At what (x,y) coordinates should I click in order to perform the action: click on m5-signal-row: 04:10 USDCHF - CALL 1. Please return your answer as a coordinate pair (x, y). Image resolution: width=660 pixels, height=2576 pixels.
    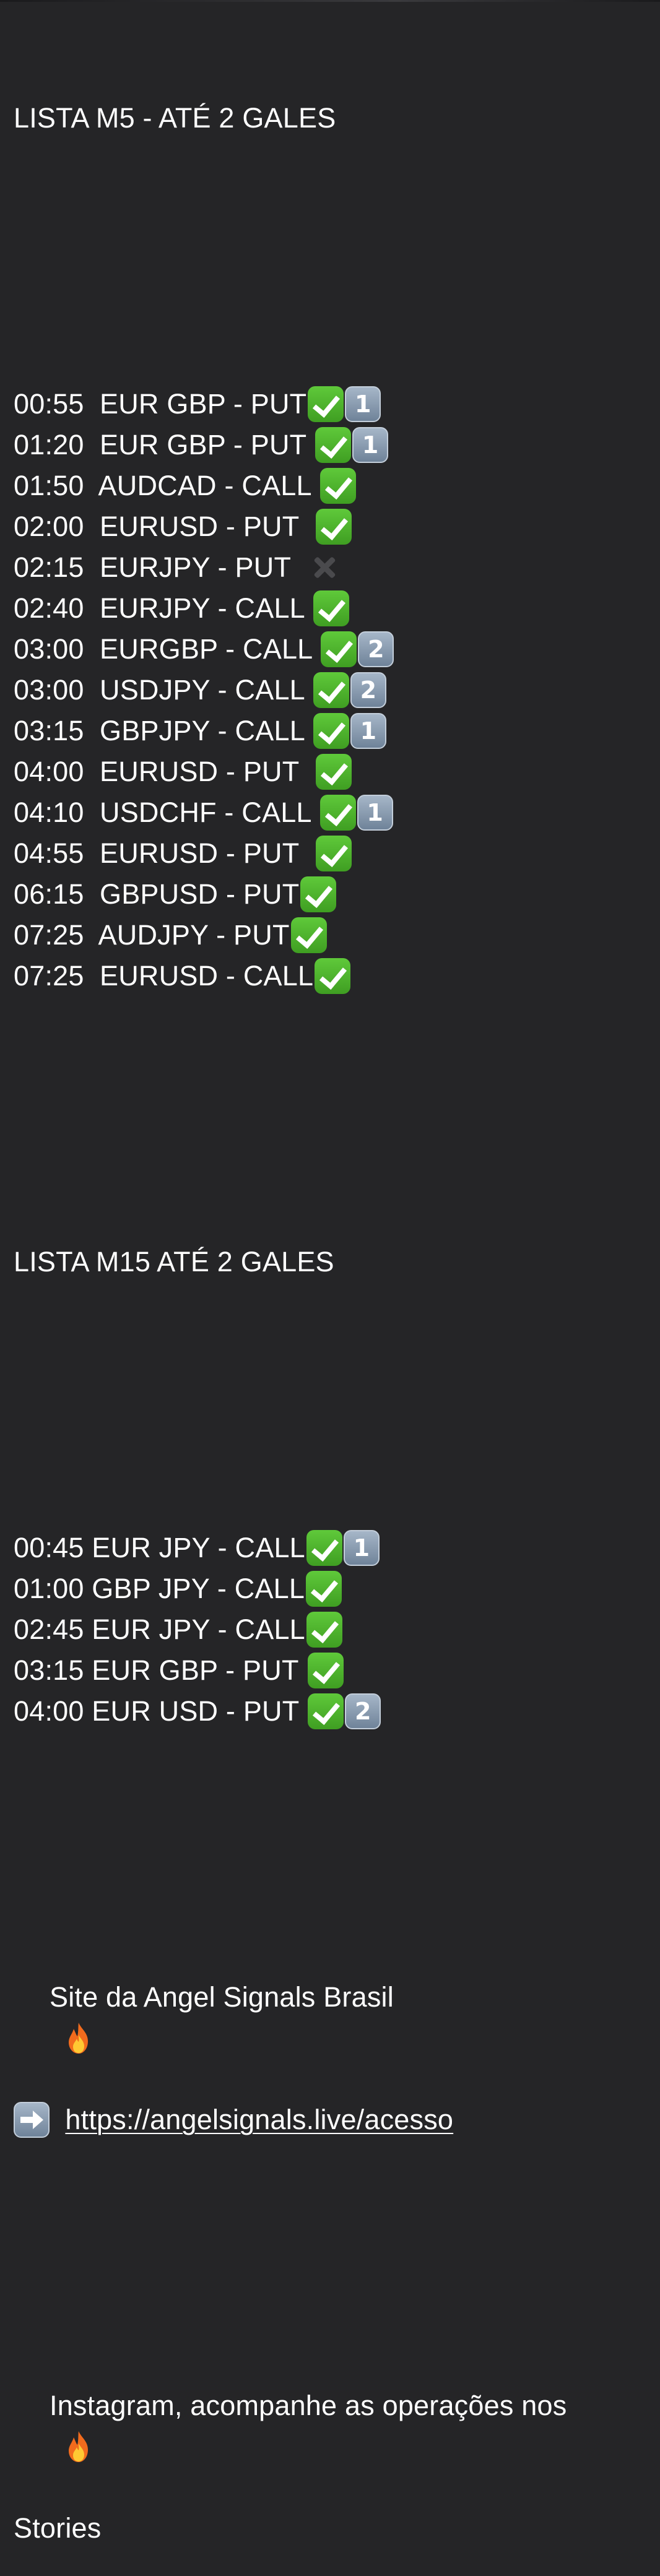
    Looking at the image, I should click on (333, 812).